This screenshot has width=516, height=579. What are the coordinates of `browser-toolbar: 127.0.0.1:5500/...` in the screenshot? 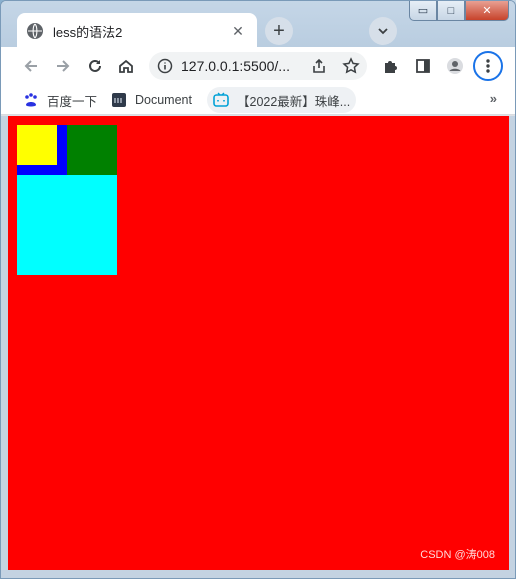 It's located at (258, 66).